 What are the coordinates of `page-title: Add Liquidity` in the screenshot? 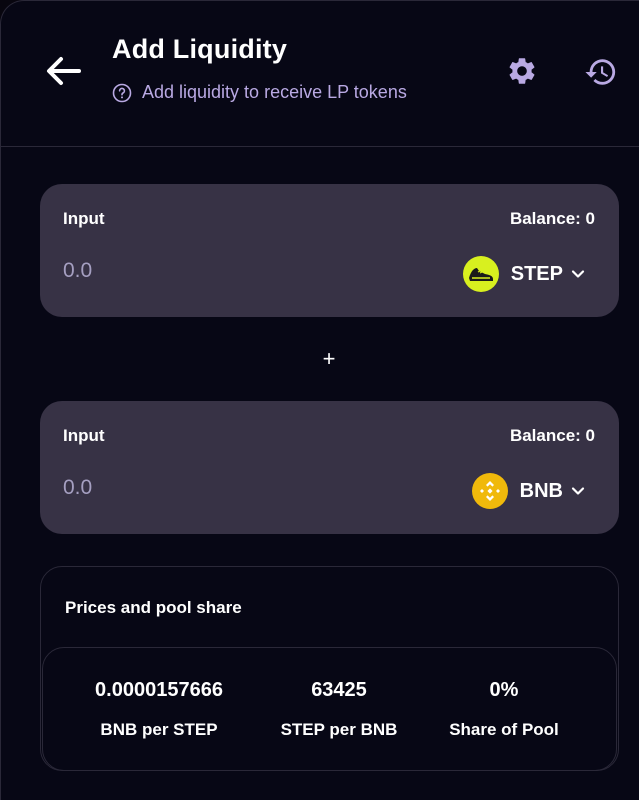 It's located at (200, 49).